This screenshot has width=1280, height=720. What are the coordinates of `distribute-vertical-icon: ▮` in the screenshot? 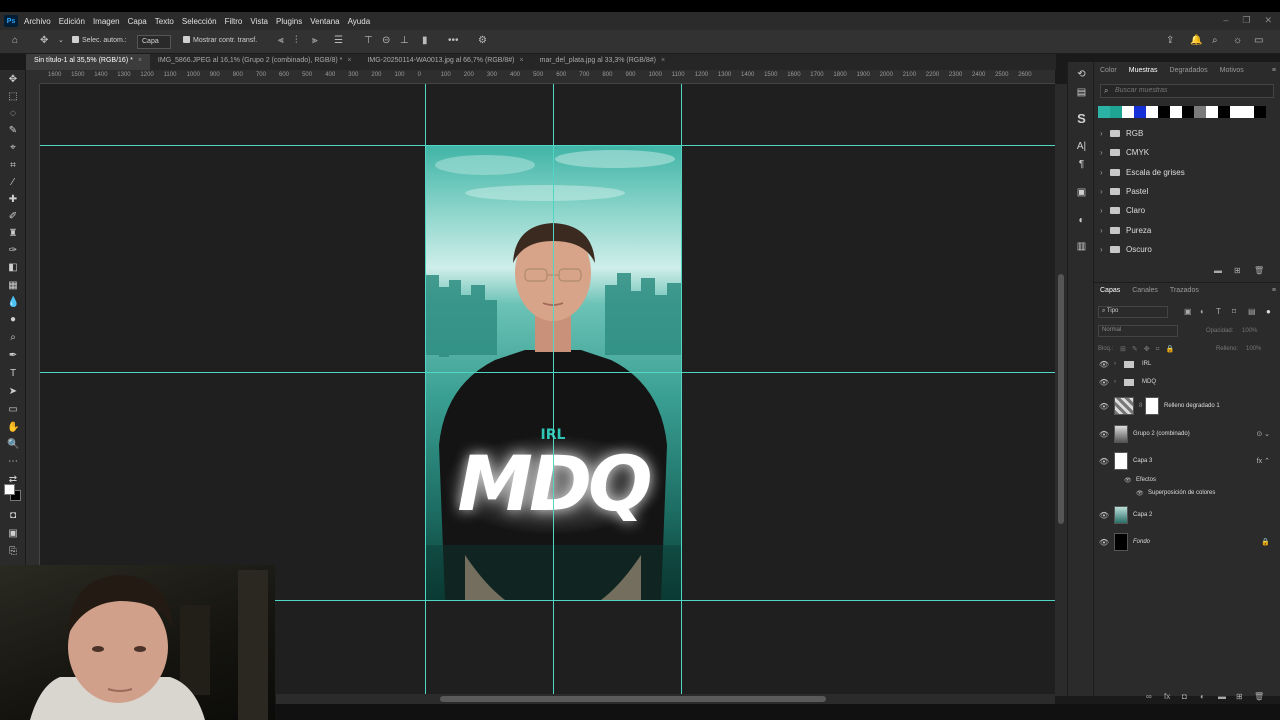 It's located at (425, 40).